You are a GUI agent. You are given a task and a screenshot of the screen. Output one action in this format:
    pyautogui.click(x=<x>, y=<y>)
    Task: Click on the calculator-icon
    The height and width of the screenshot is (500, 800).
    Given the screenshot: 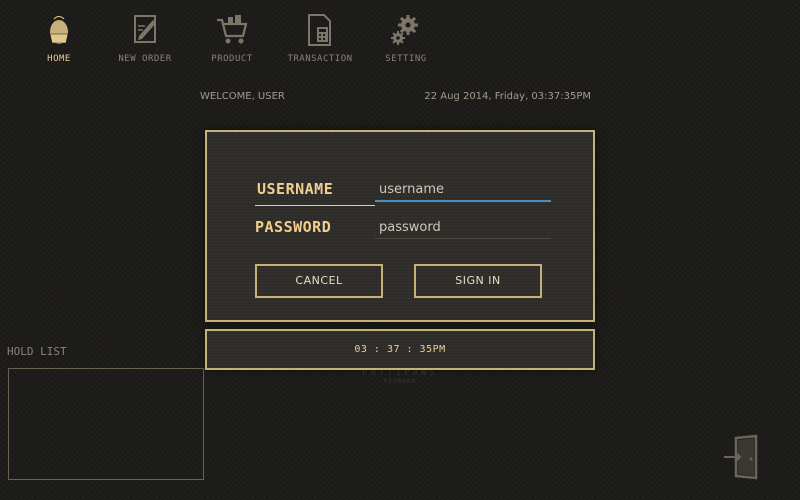 What is the action you would take?
    pyautogui.click(x=319, y=30)
    